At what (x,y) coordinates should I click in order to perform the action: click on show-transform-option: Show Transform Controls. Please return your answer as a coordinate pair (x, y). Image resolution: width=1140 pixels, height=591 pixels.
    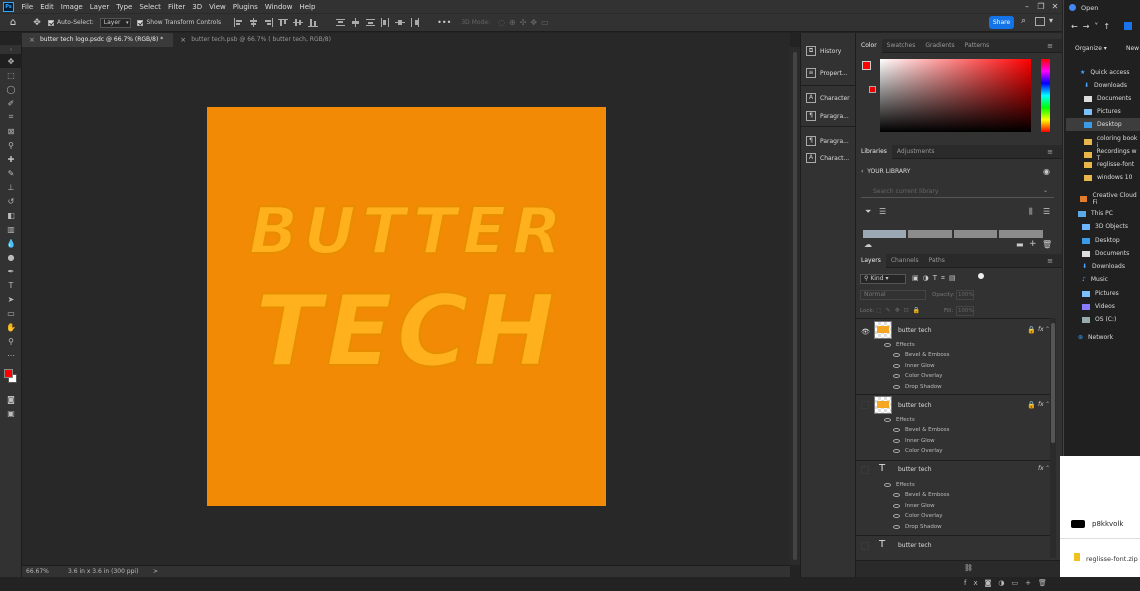
    Looking at the image, I should click on (179, 22).